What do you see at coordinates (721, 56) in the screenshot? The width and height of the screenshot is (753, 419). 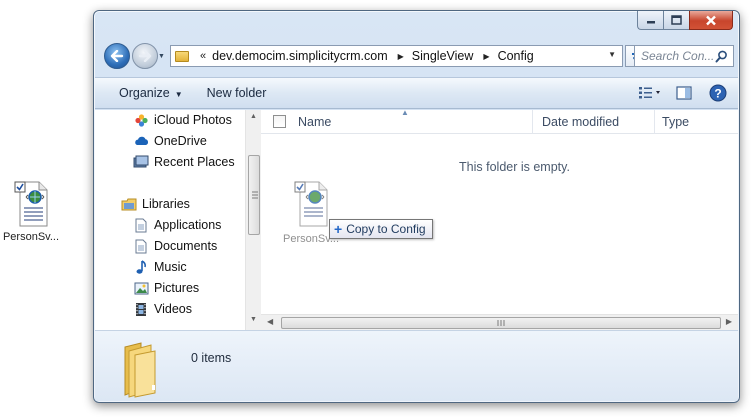 I see `search-icon` at bounding box center [721, 56].